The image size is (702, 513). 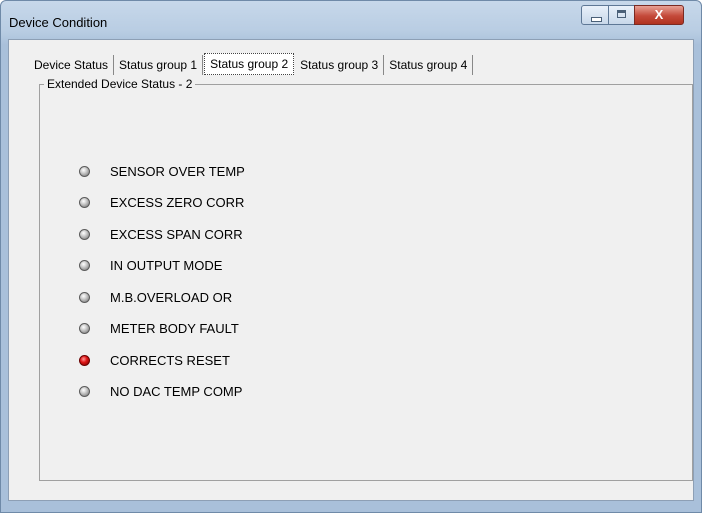 I want to click on maximize-button, so click(x=621, y=15).